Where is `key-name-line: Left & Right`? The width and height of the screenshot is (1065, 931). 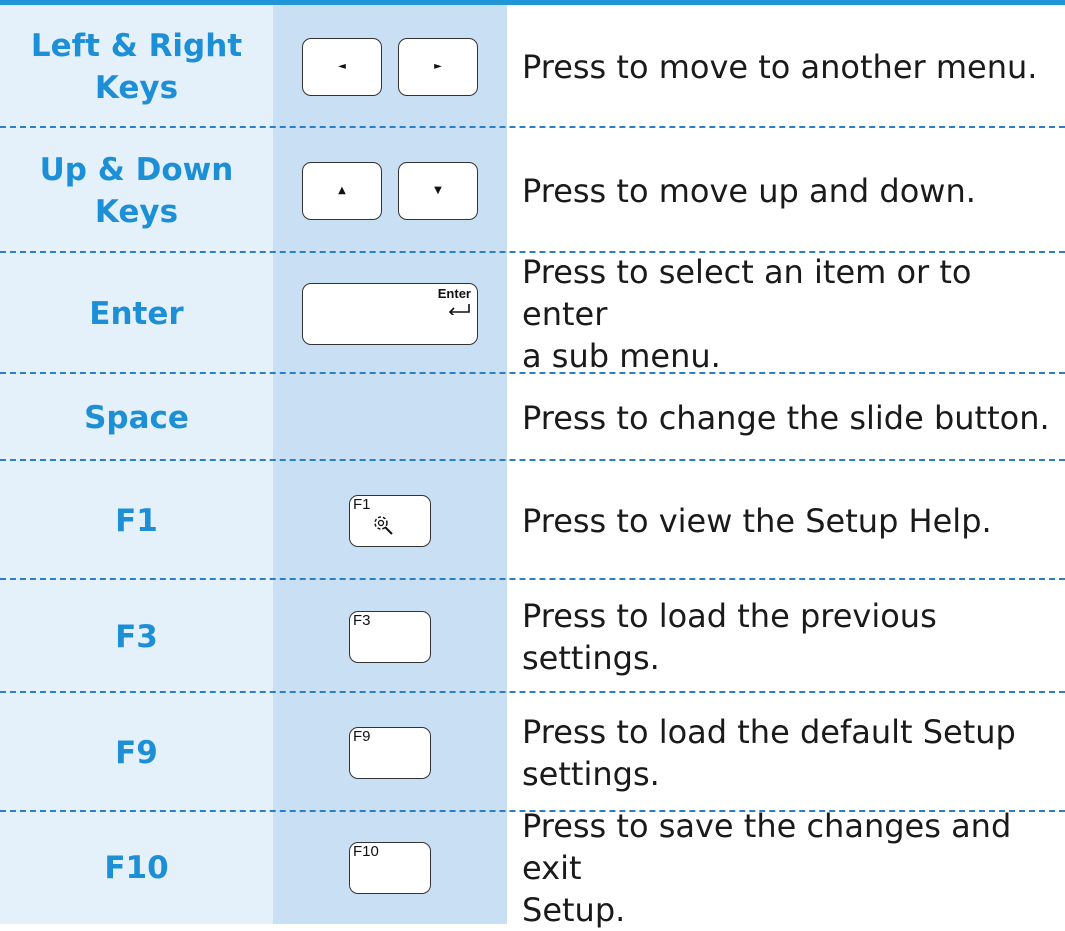
key-name-line: Left & Right is located at coordinates (136, 45).